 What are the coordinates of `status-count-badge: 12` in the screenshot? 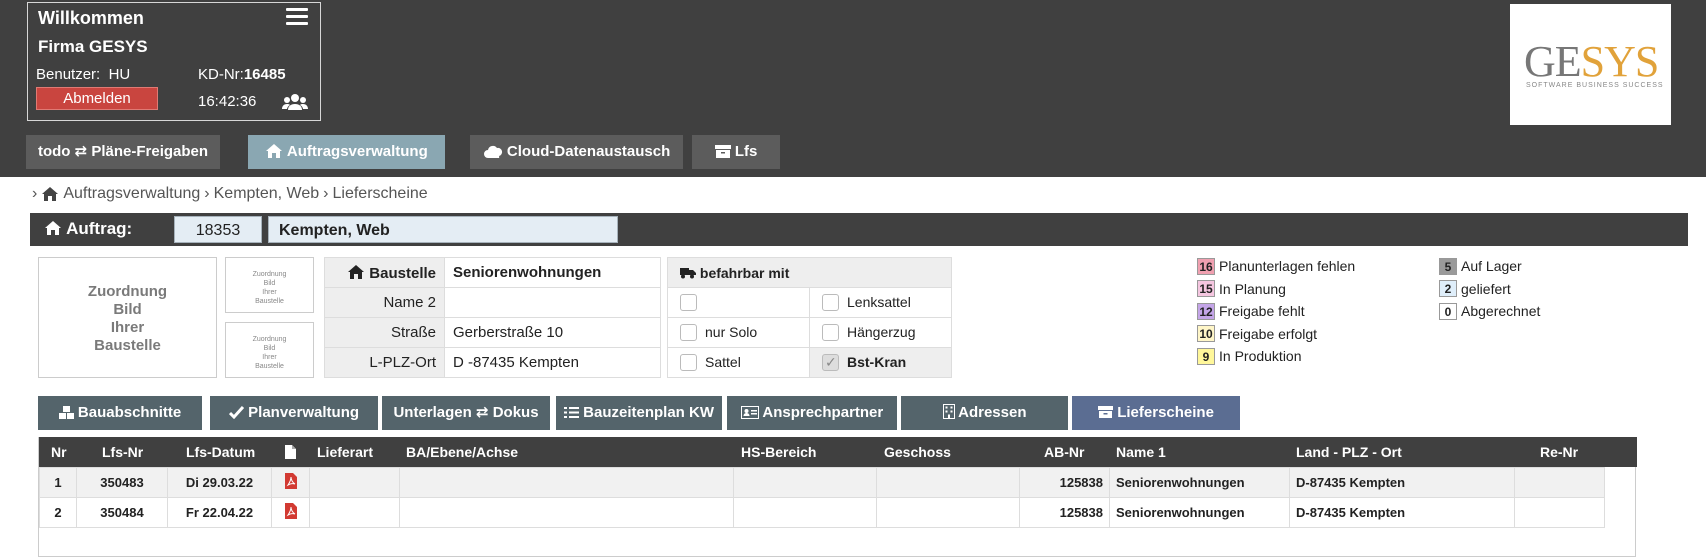 It's located at (1206, 311).